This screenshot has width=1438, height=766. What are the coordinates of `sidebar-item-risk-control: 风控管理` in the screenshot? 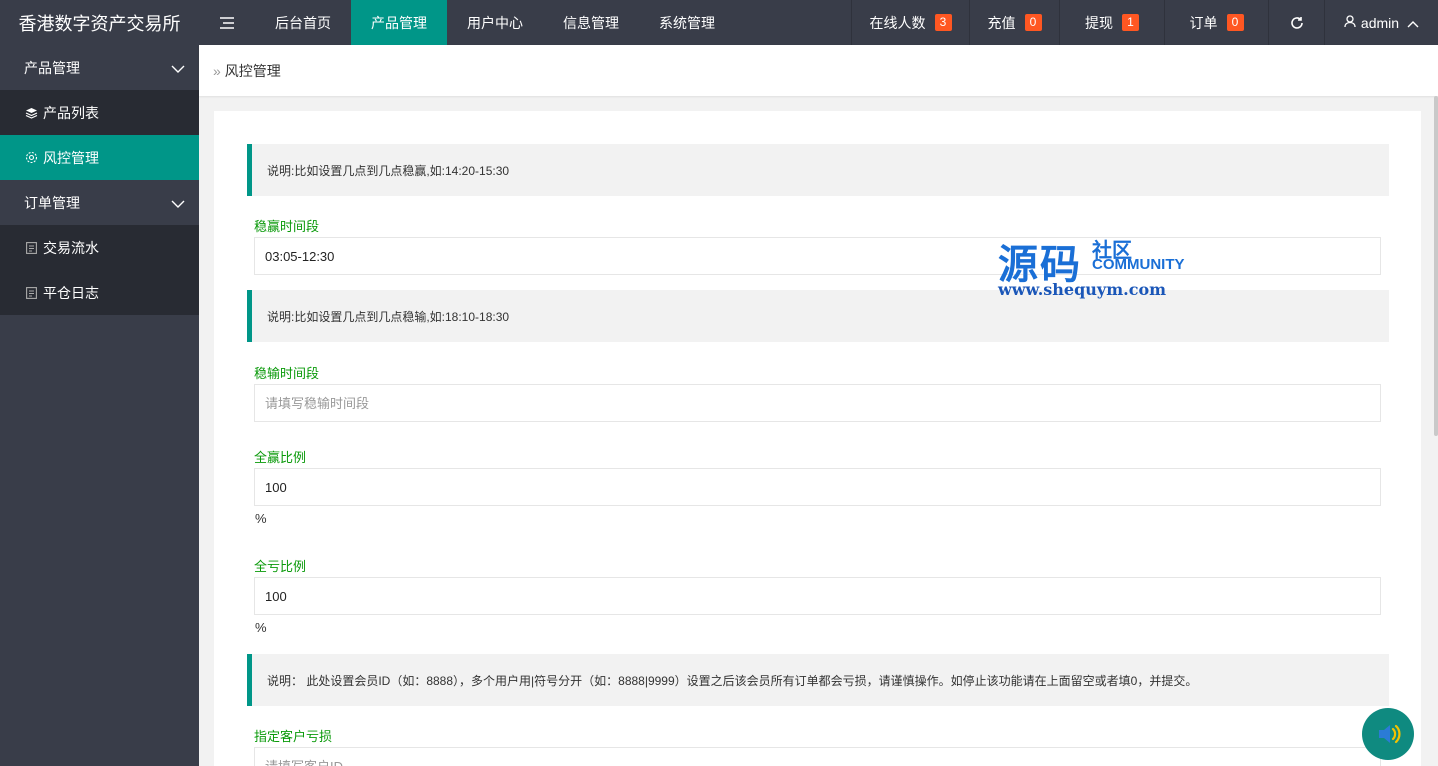 It's located at (99, 157).